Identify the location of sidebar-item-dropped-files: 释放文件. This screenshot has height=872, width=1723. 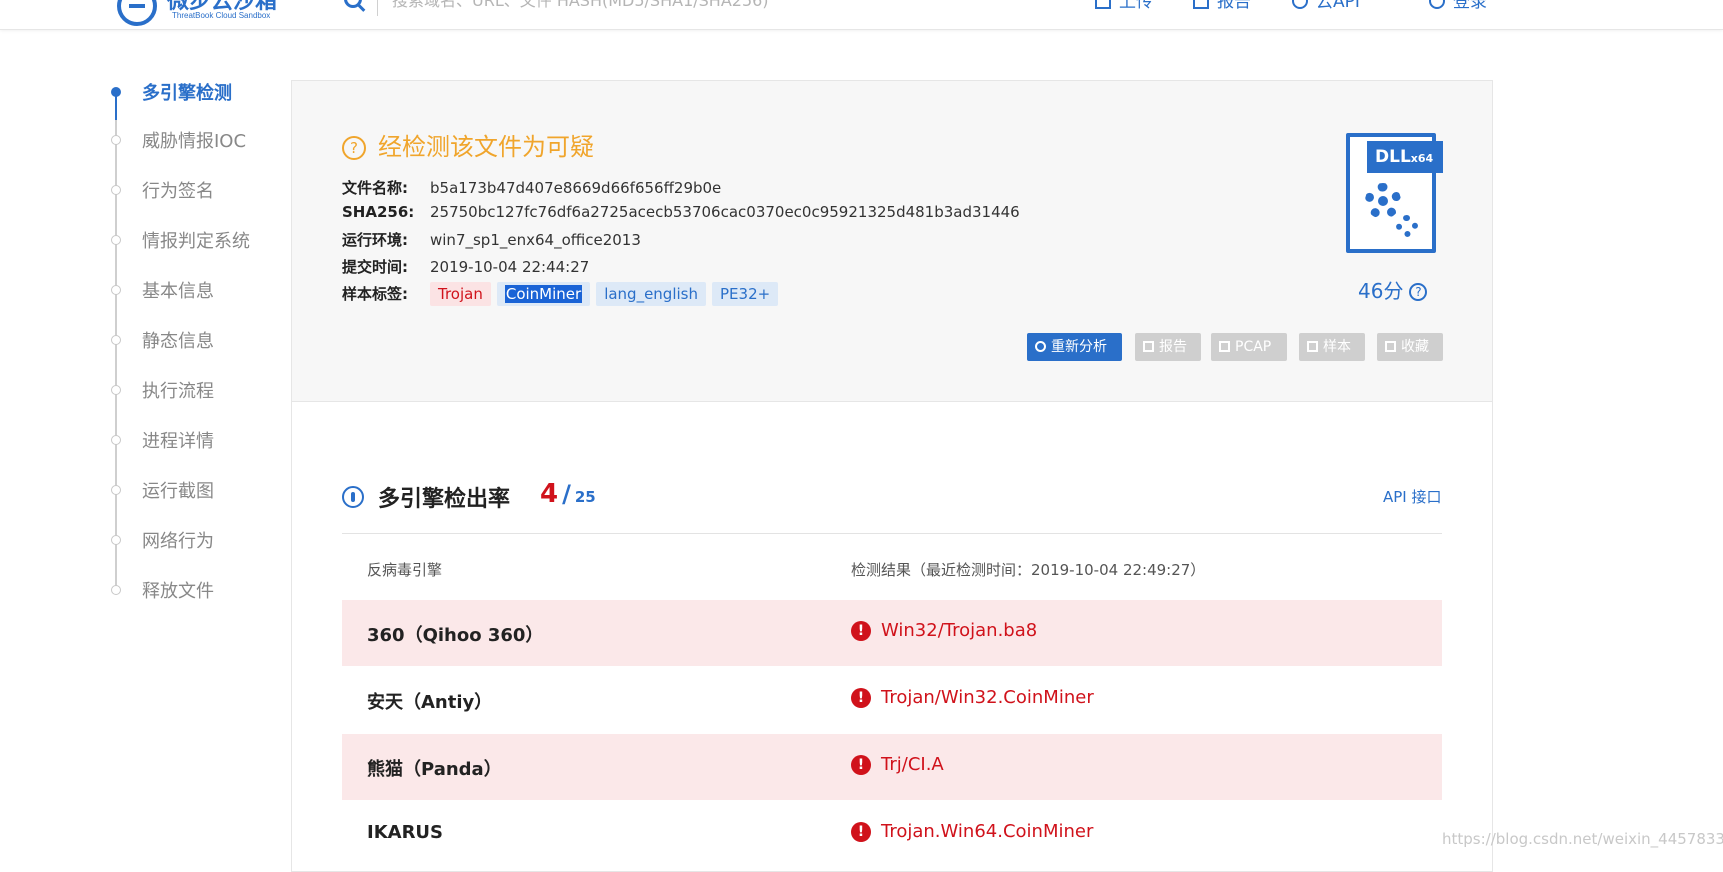
(193, 590).